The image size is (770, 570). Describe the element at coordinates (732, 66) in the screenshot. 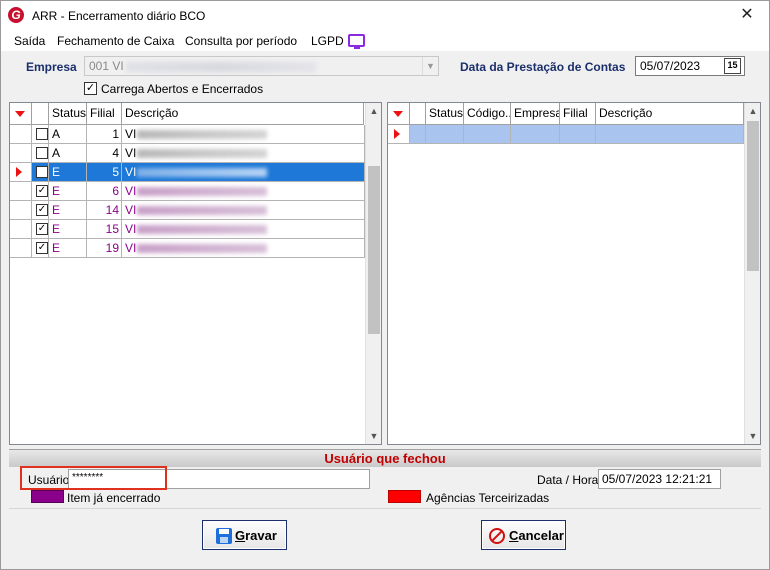

I see `calendar-icon: 15` at that location.